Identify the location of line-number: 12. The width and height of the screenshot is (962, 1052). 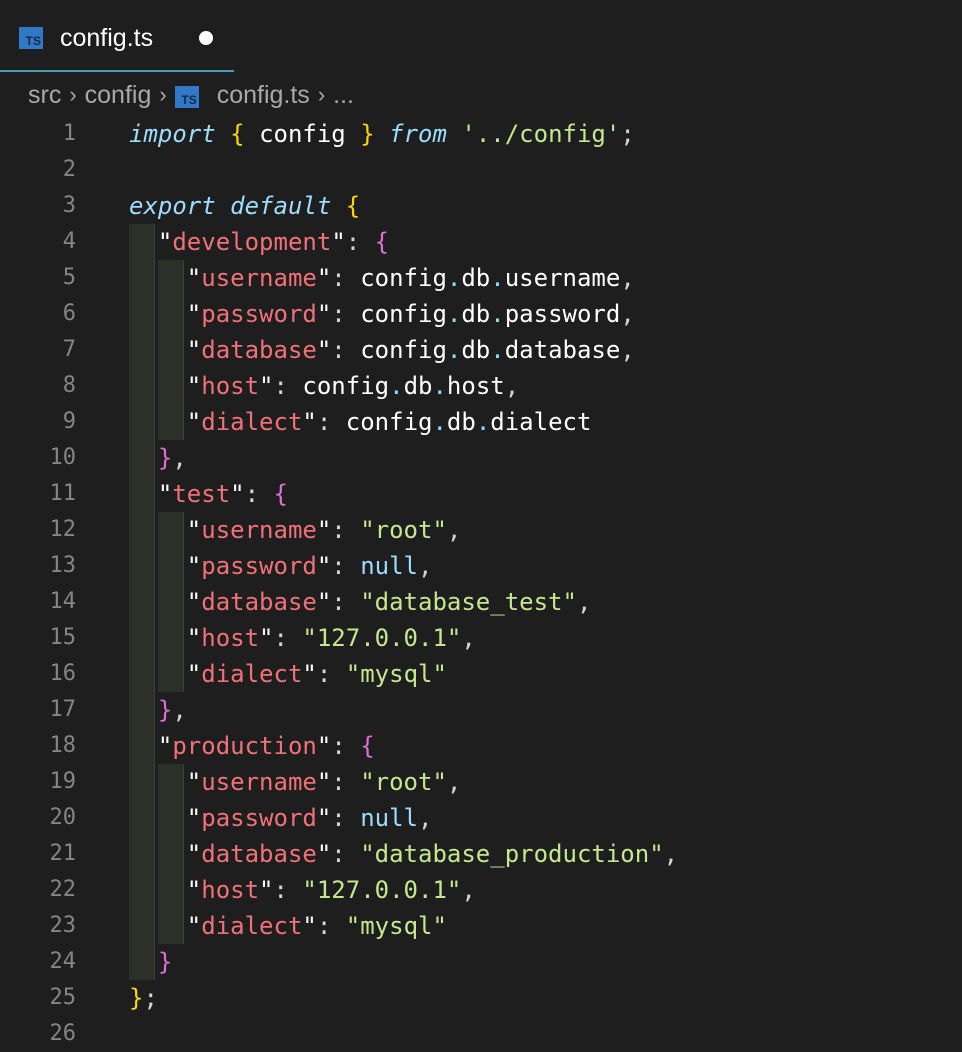
(63, 529).